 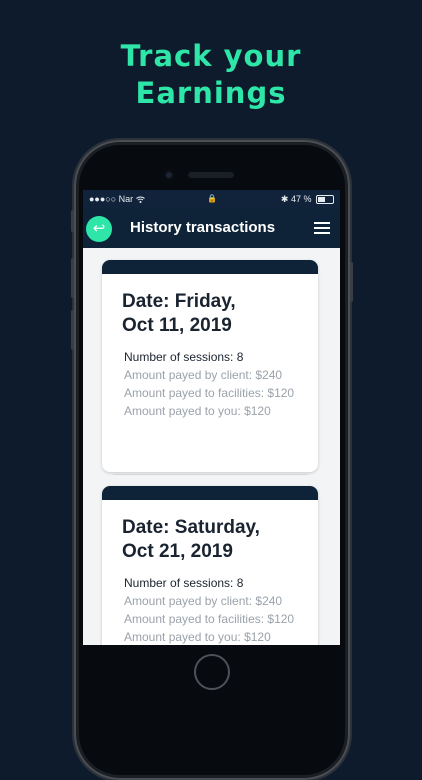 What do you see at coordinates (211, 93) in the screenshot?
I see `headline-line-2: Earnings` at bounding box center [211, 93].